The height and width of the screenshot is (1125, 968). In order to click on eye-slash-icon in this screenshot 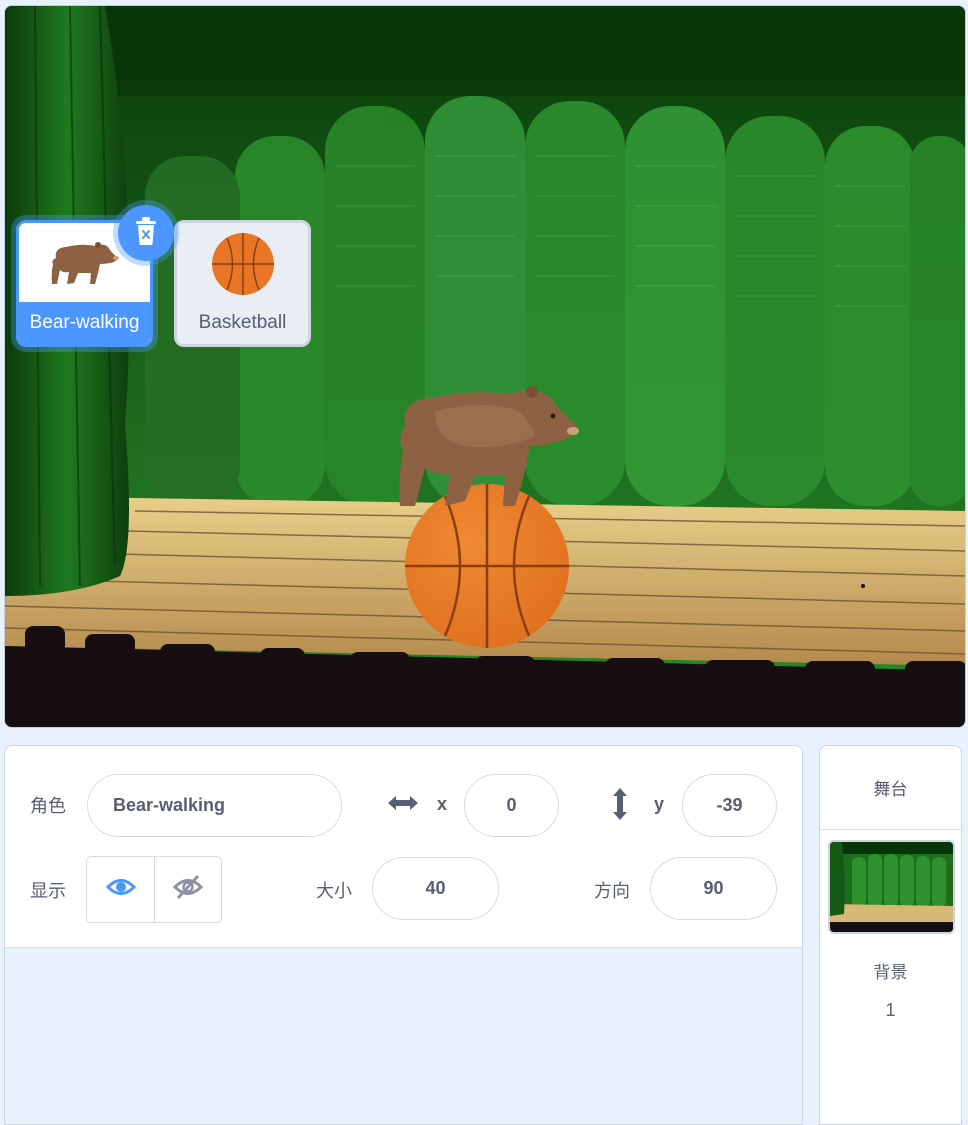, I will do `click(188, 889)`.